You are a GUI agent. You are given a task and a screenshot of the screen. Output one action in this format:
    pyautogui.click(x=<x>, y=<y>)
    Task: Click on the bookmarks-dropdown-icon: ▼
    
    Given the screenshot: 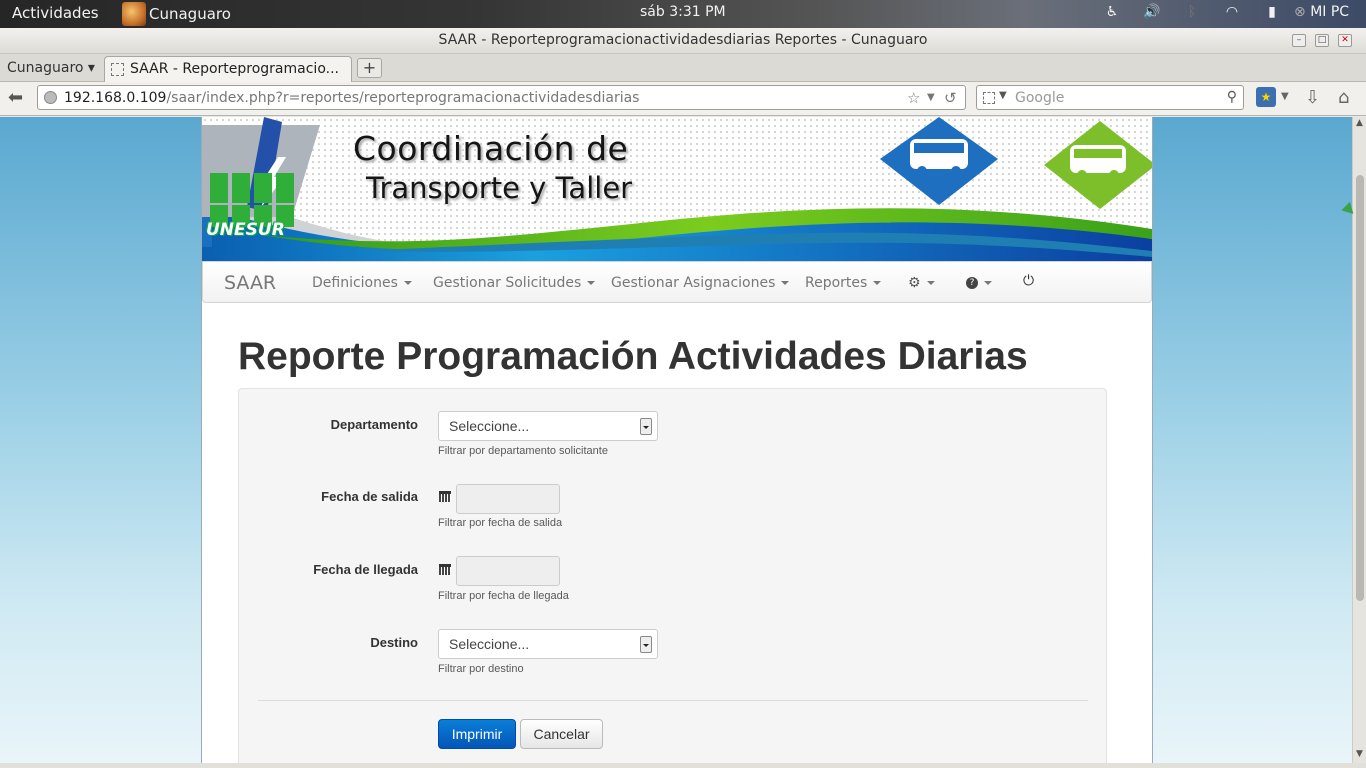 What is the action you would take?
    pyautogui.click(x=1285, y=96)
    